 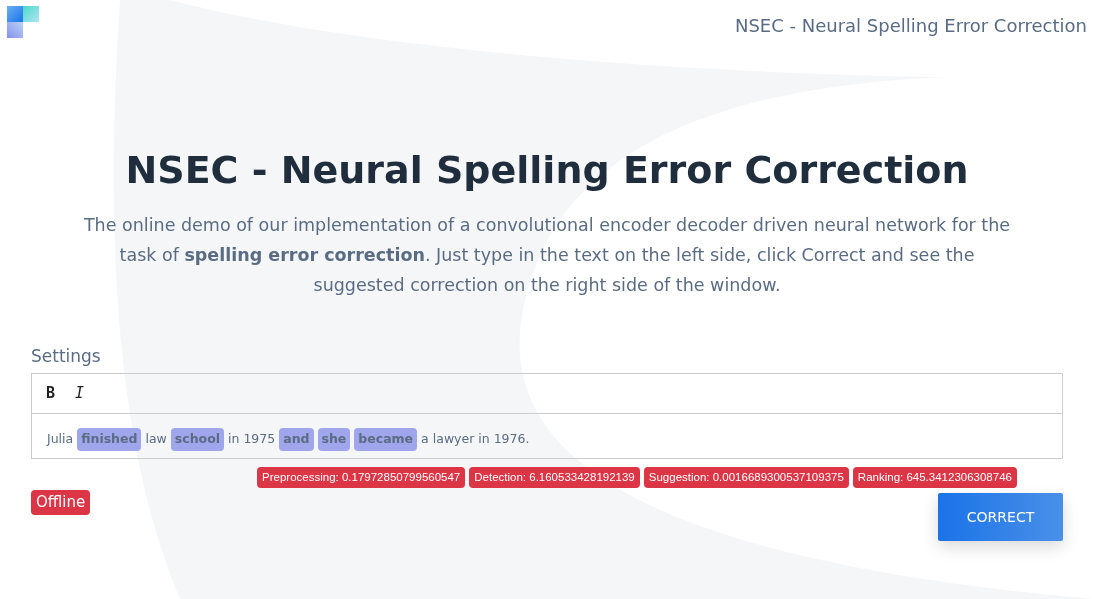 I want to click on editor-text: a lawyer in 1976., so click(x=475, y=439).